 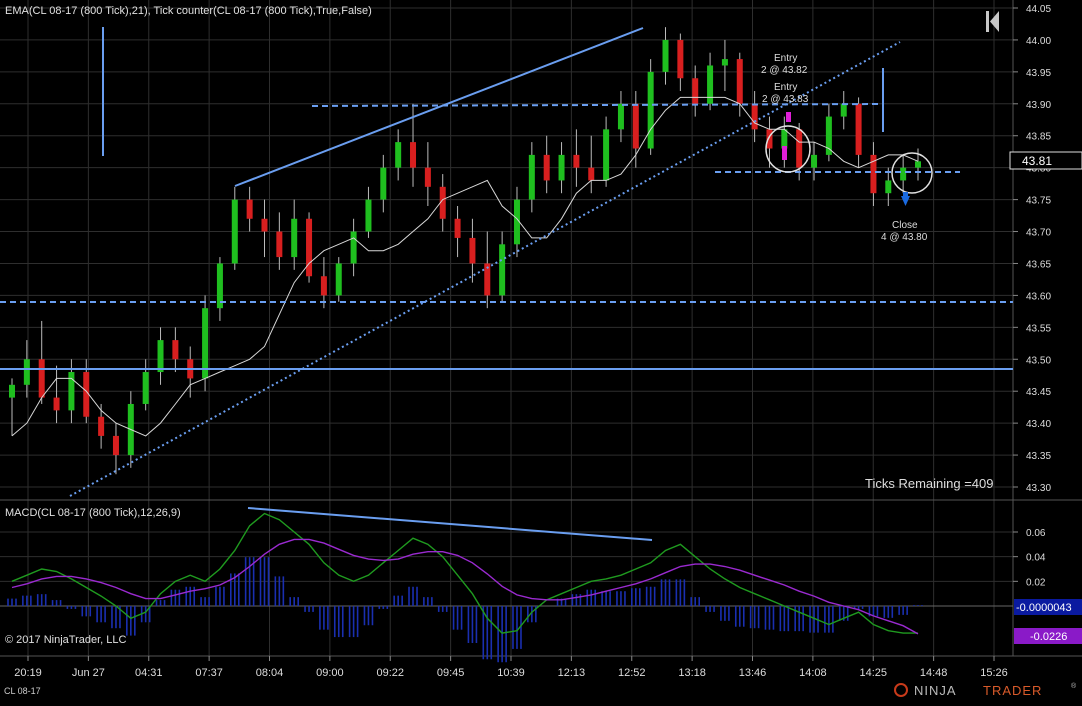 I want to click on time-tick-label: 14:48, so click(x=934, y=673).